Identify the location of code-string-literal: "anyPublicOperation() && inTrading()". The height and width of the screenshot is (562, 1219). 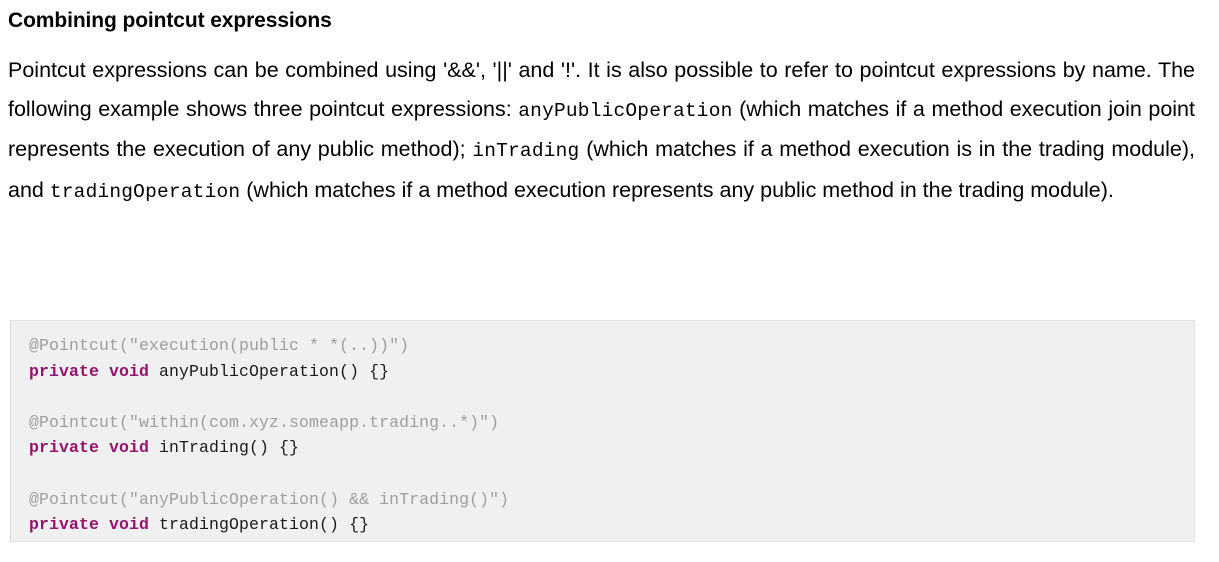
(314, 499).